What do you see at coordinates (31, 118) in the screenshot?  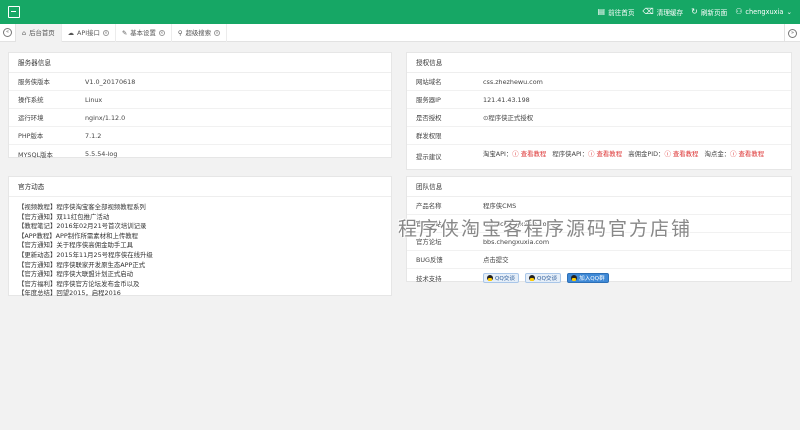 I see `row-label: 运行环境` at bounding box center [31, 118].